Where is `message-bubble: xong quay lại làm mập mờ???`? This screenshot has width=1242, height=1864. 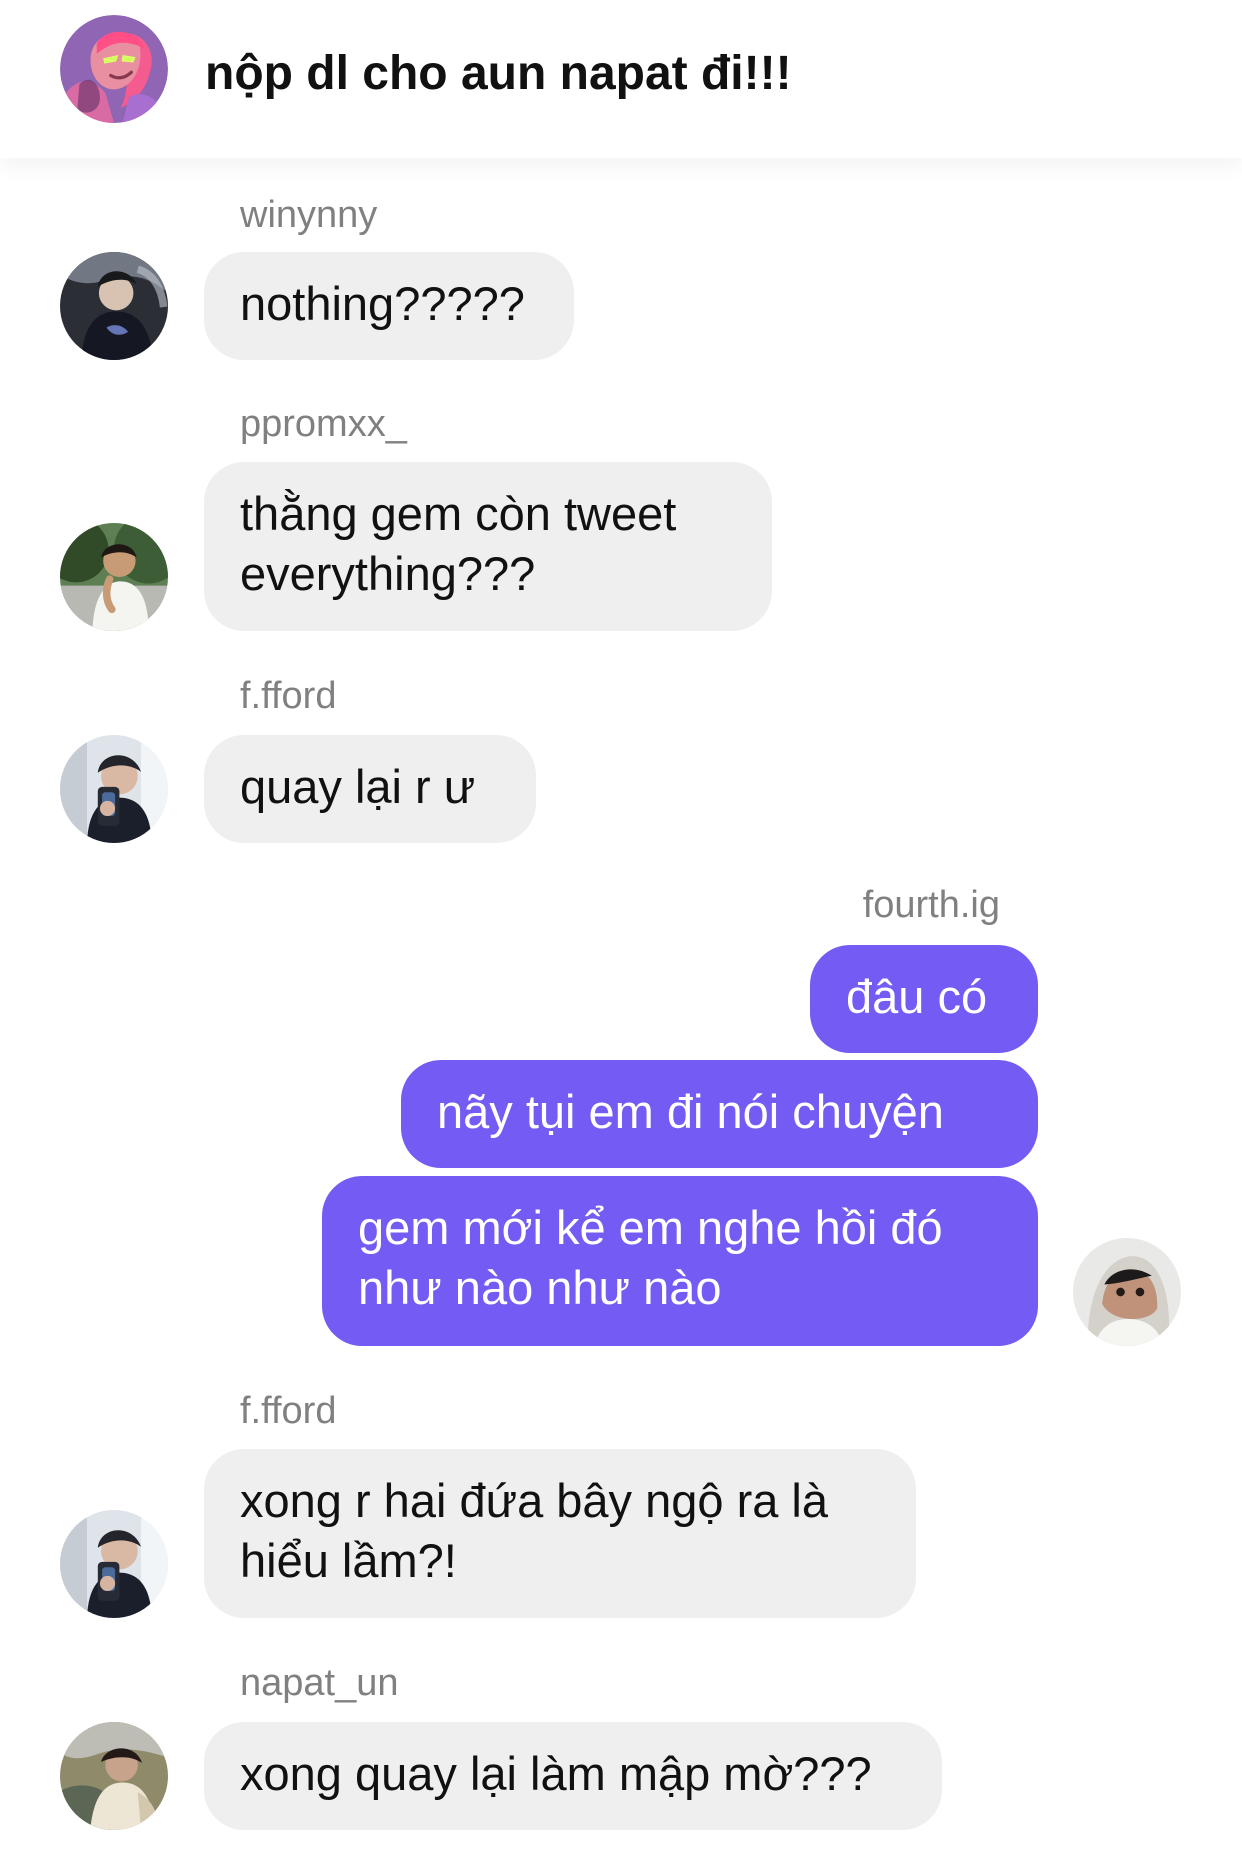 message-bubble: xong quay lại làm mập mờ??? is located at coordinates (573, 1776).